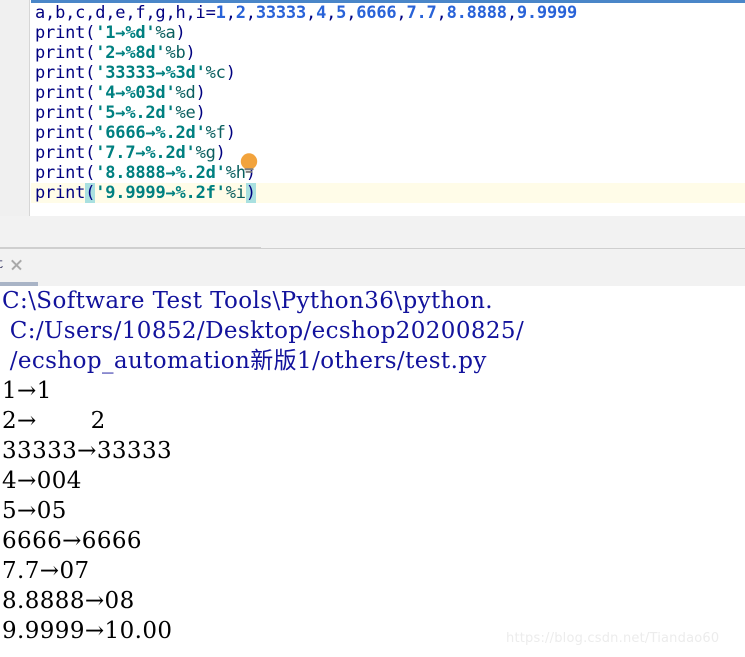  Describe the element at coordinates (15, 108) in the screenshot. I see `editor-gutter` at that location.